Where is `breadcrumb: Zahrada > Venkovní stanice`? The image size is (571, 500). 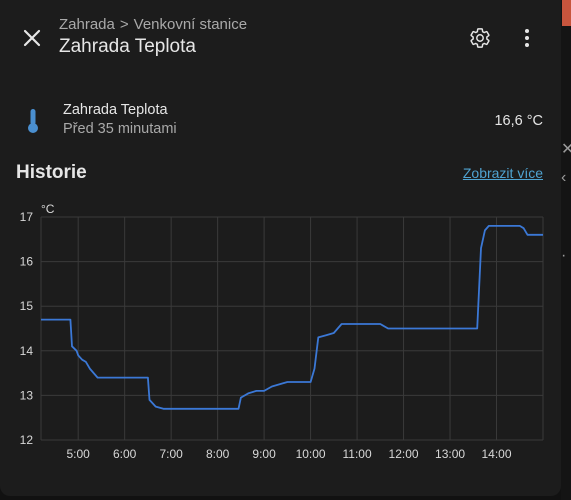
breadcrumb: Zahrada > Venkovní stanice is located at coordinates (153, 24).